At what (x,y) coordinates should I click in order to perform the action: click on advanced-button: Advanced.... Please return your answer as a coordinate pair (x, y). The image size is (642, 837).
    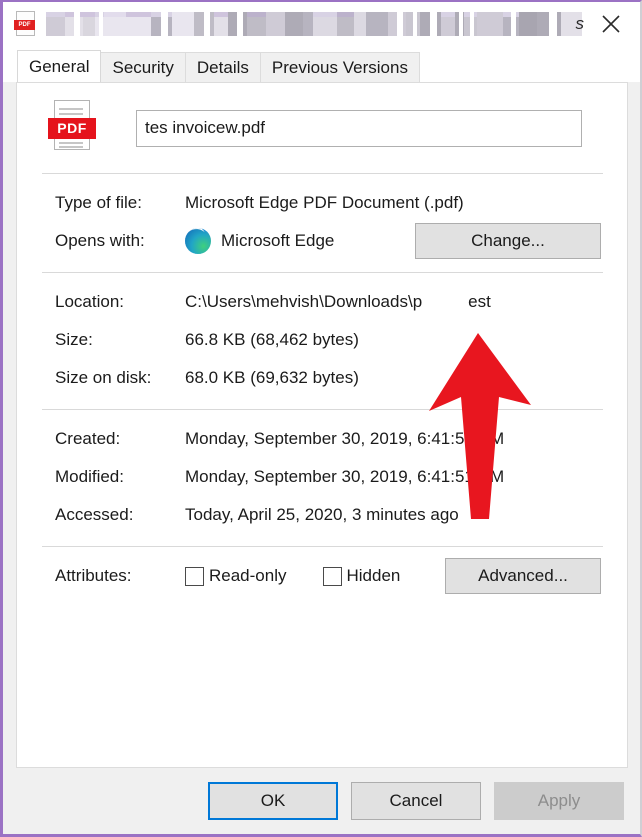
    Looking at the image, I should click on (523, 576).